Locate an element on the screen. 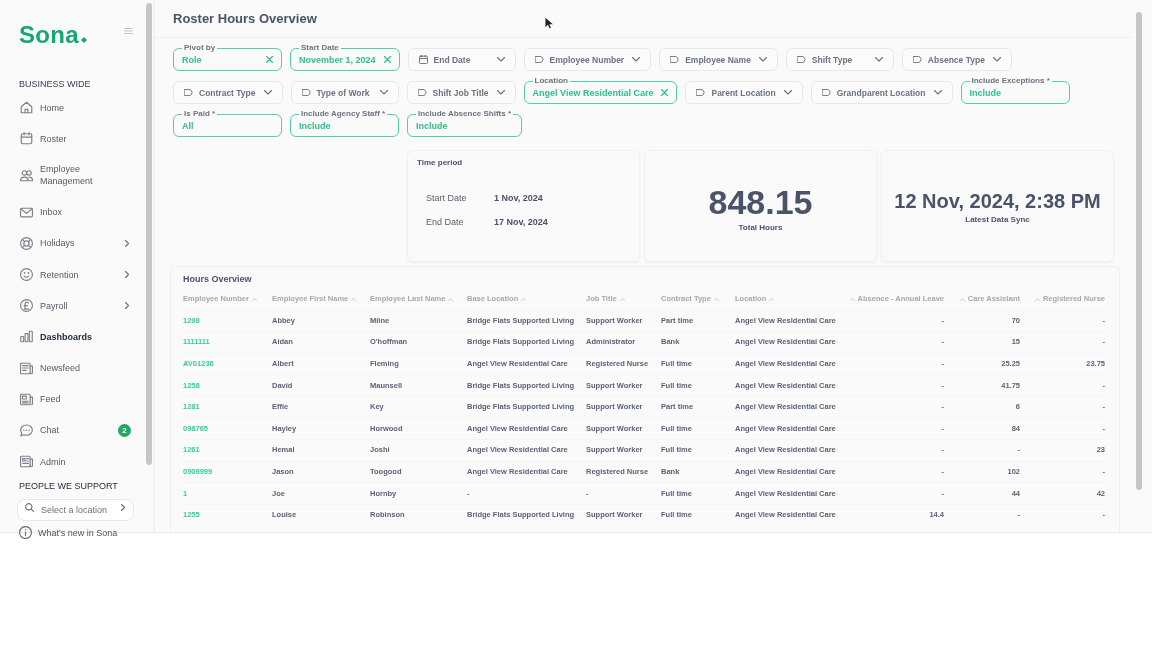 This screenshot has height=648, width=1152. logo-text: Sona is located at coordinates (49, 35).